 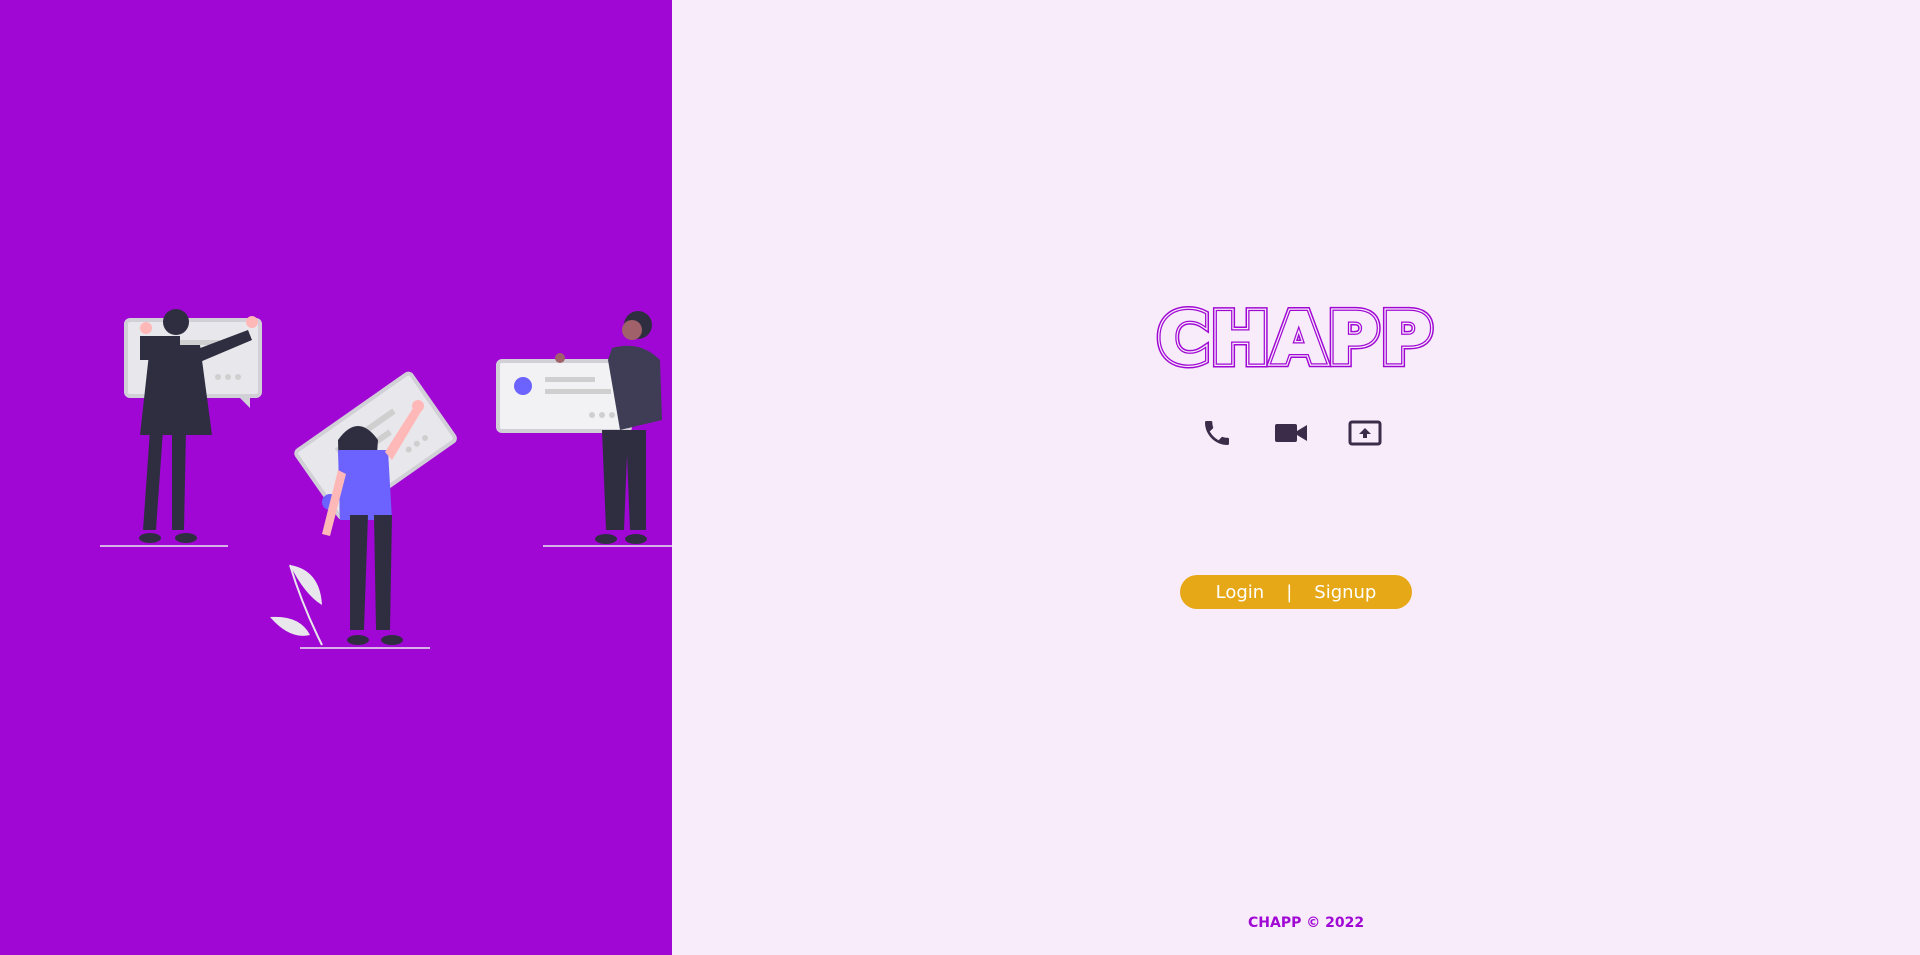 I want to click on signup-button: Signup, so click(x=1345, y=592).